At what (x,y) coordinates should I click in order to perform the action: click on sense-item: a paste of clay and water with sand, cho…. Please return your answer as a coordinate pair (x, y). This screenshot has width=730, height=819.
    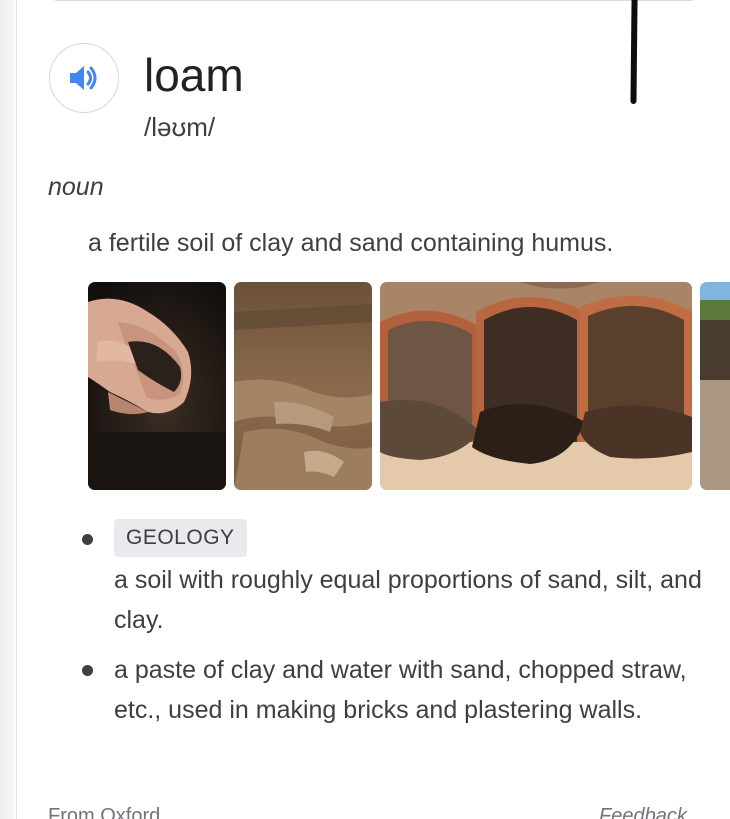
    Looking at the image, I should click on (398, 690).